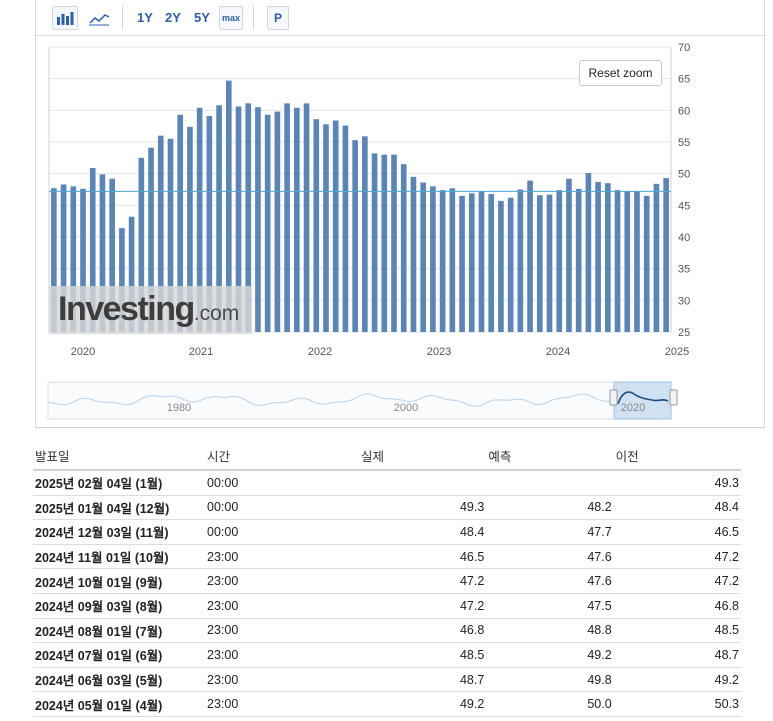  I want to click on forecast-cell, so click(550, 483).